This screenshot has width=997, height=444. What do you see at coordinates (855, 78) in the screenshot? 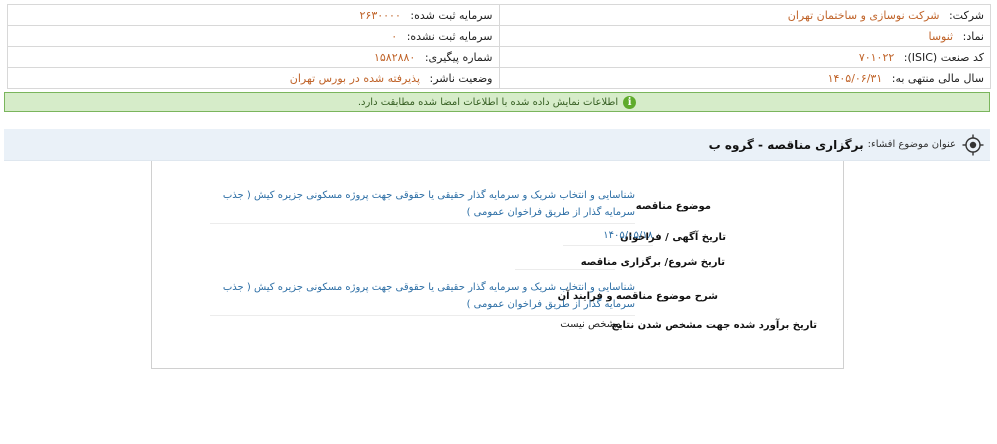
I see `fiscal-value: ۱۴۰۵/۰۶/۳۱` at bounding box center [855, 78].